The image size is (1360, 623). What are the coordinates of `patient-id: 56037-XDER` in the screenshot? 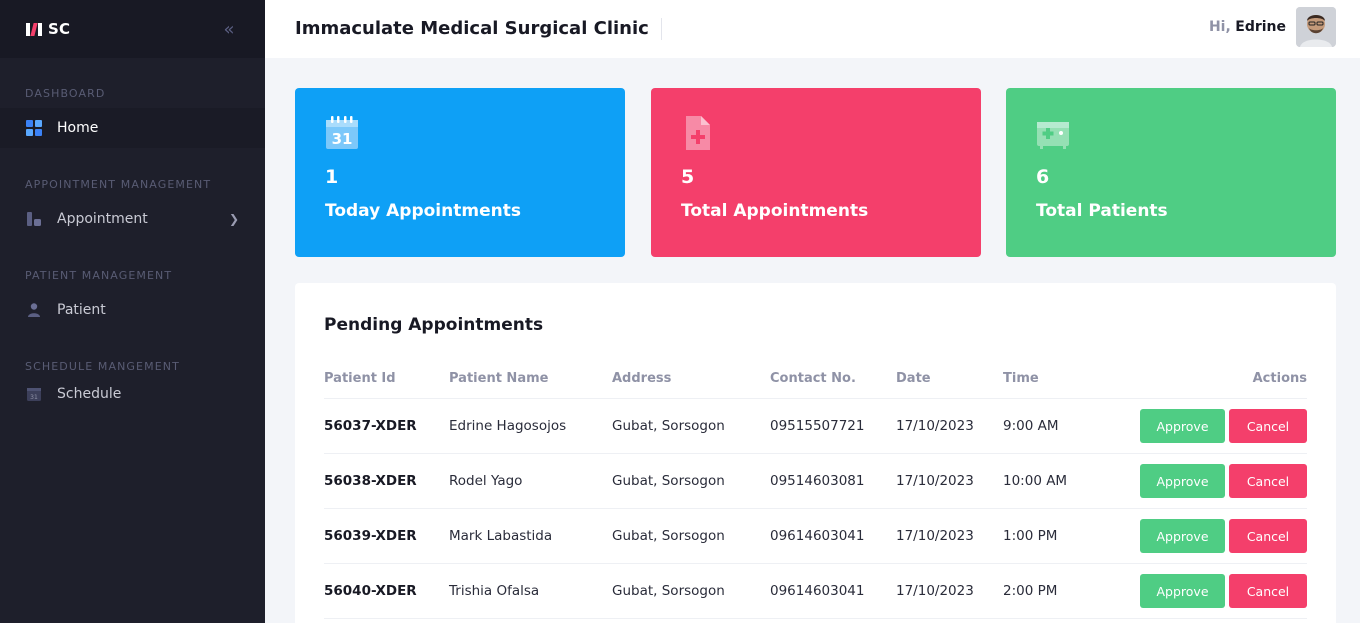 It's located at (386, 426).